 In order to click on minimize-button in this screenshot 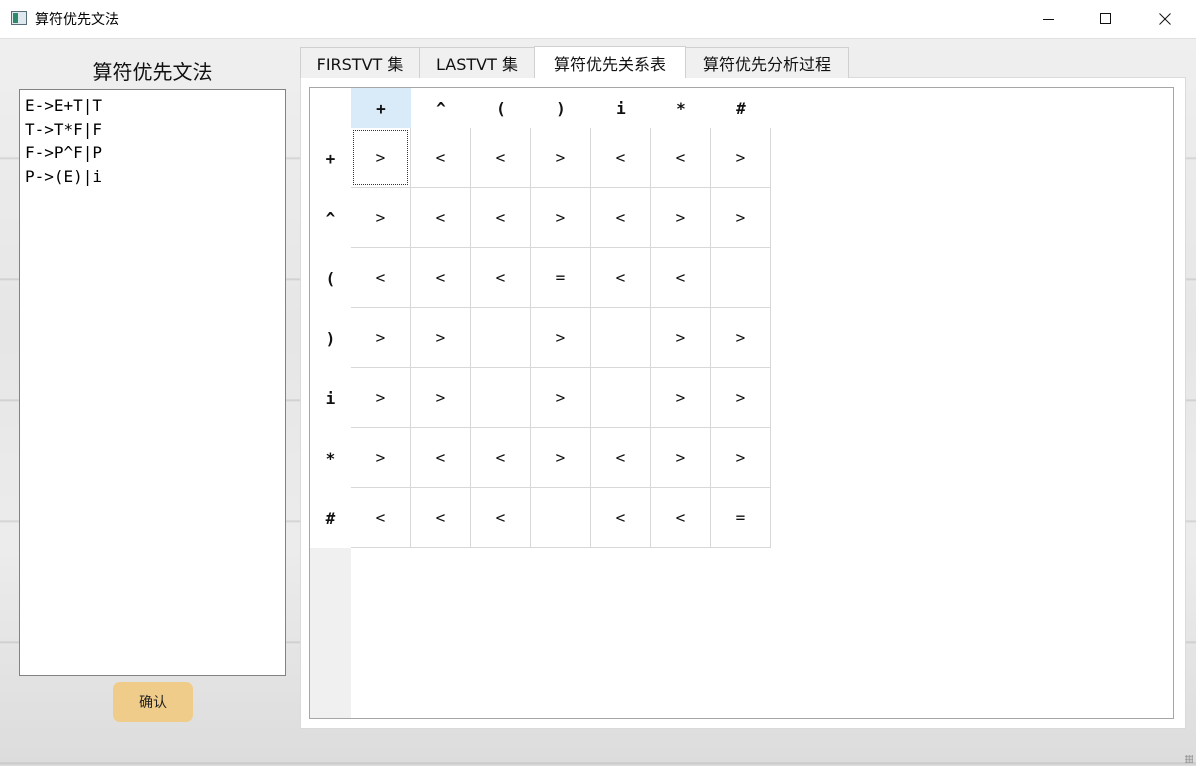, I will do `click(1049, 19)`.